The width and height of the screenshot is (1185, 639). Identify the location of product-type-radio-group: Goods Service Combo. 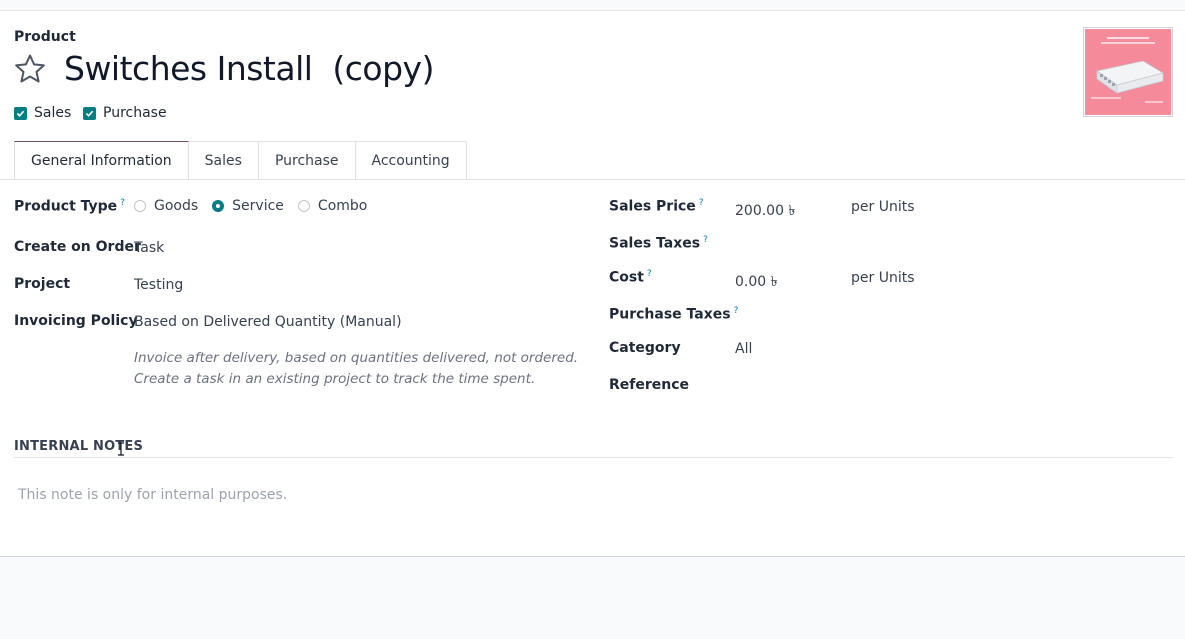
(257, 206).